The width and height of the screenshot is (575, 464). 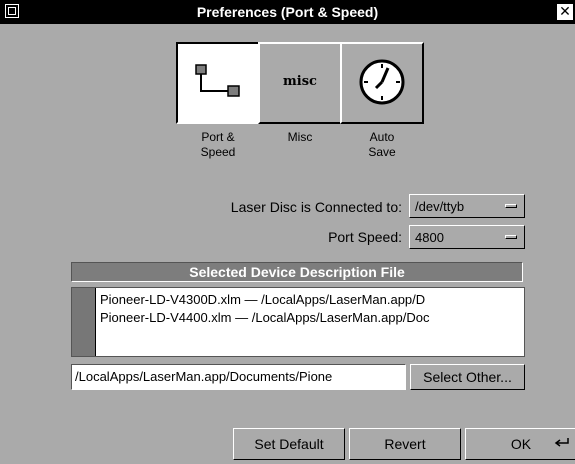 I want to click on tab-misc-label: Misc, so click(x=300, y=137).